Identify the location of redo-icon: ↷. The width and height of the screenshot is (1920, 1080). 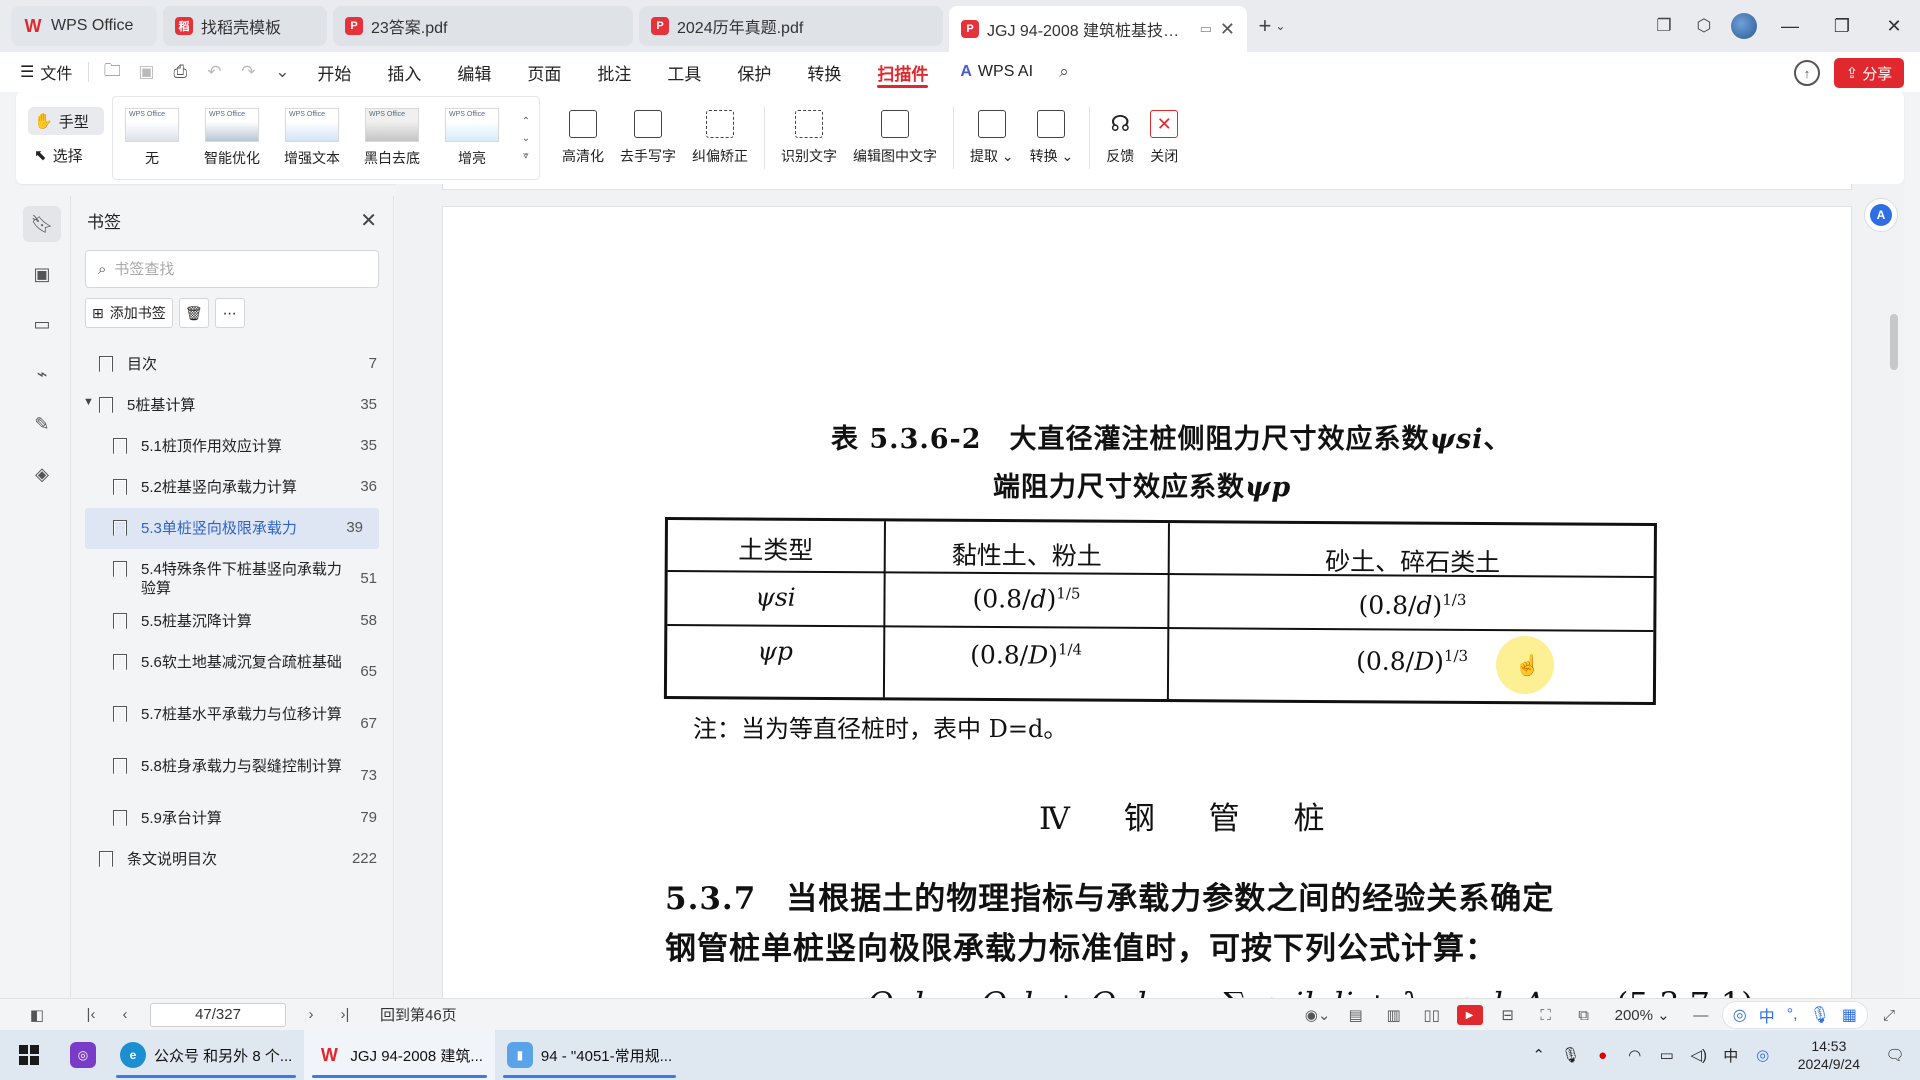
(248, 72).